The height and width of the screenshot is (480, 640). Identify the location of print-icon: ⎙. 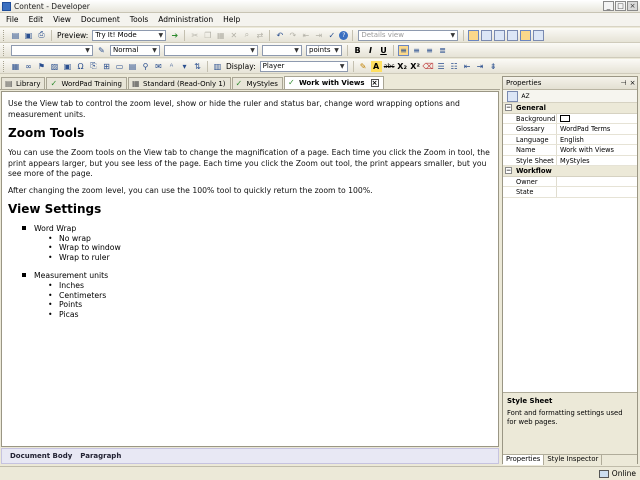
(41, 35).